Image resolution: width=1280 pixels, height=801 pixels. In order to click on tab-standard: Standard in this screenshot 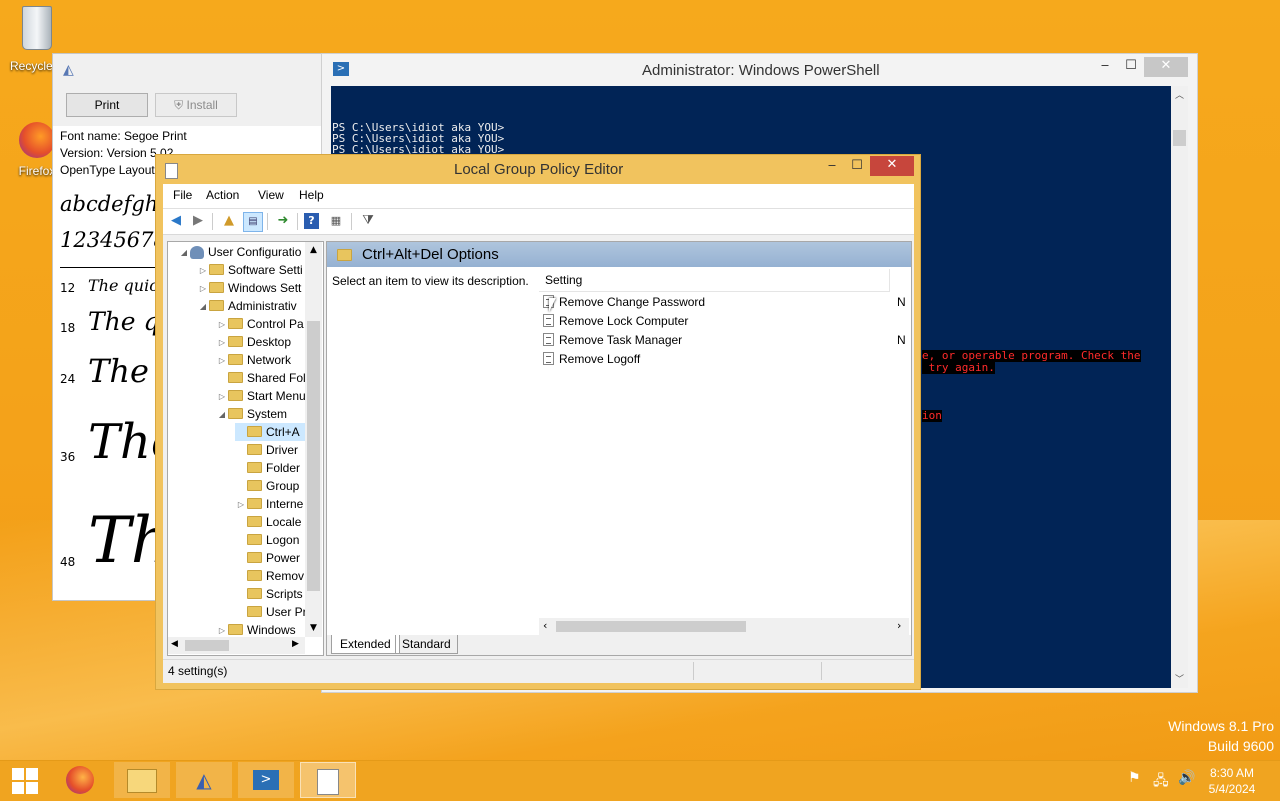, I will do `click(426, 644)`.